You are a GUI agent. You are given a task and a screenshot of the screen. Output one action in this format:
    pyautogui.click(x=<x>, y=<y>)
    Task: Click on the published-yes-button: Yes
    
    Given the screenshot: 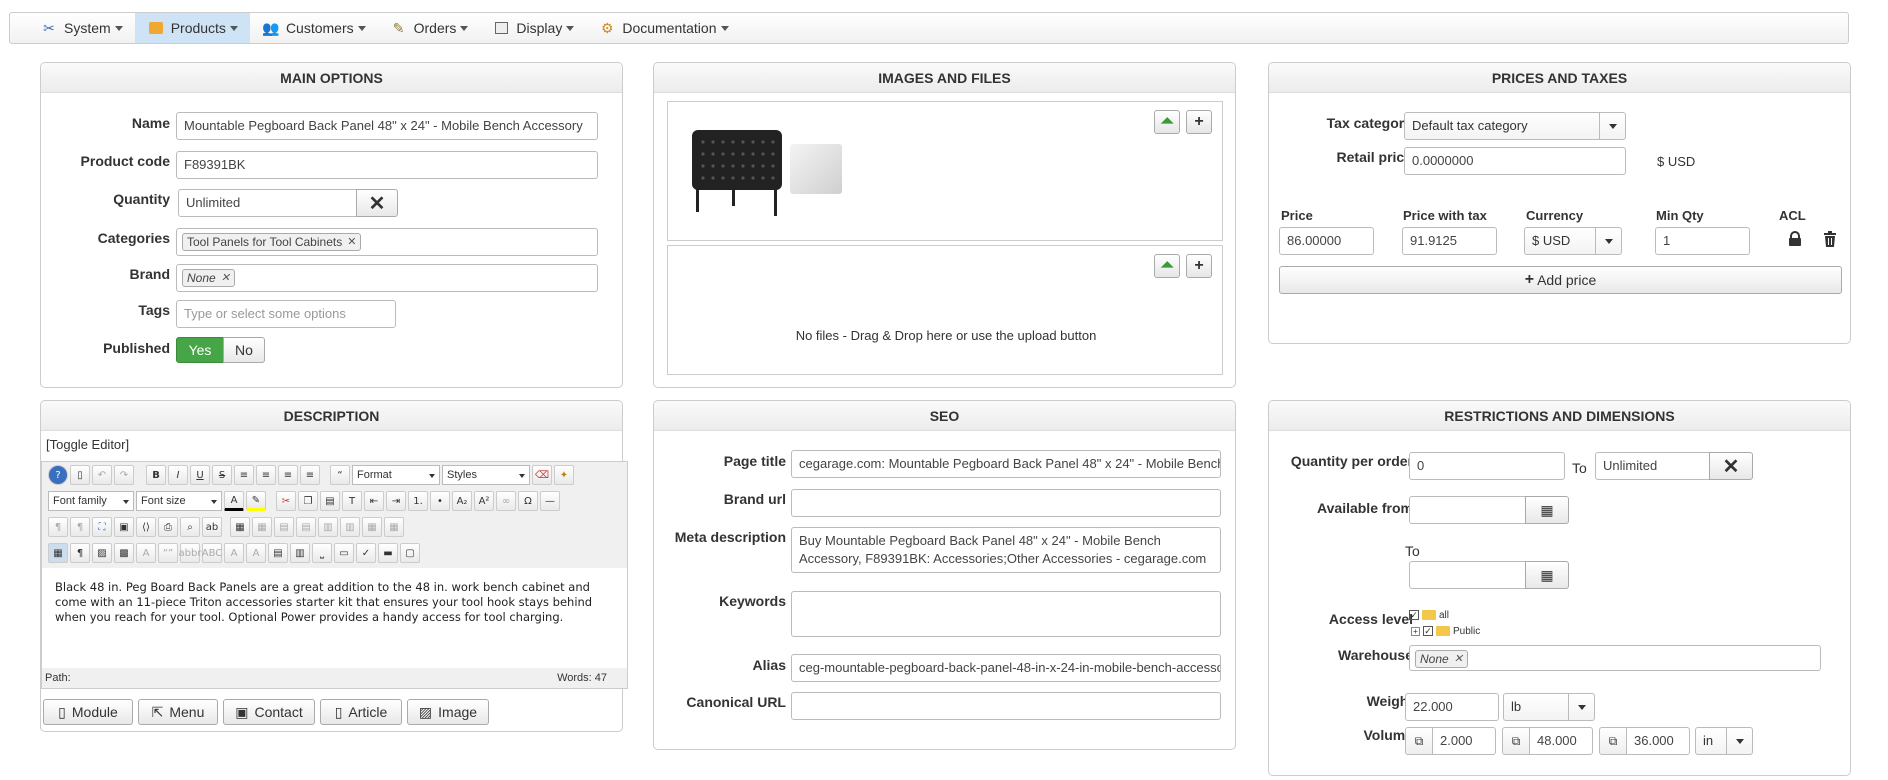 What is the action you would take?
    pyautogui.click(x=200, y=350)
    